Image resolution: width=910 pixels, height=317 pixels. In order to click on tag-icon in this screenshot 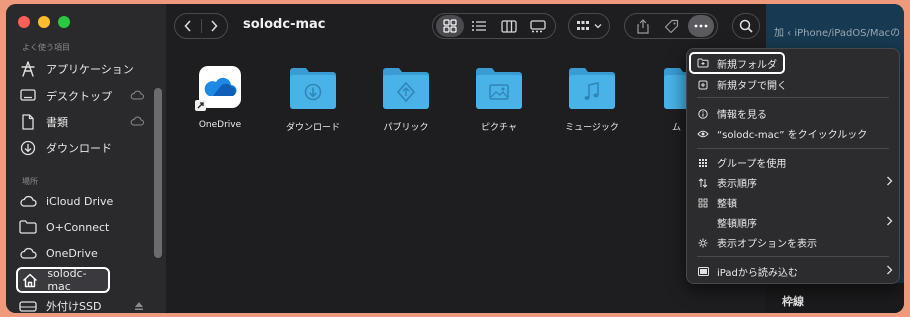, I will do `click(671, 26)`.